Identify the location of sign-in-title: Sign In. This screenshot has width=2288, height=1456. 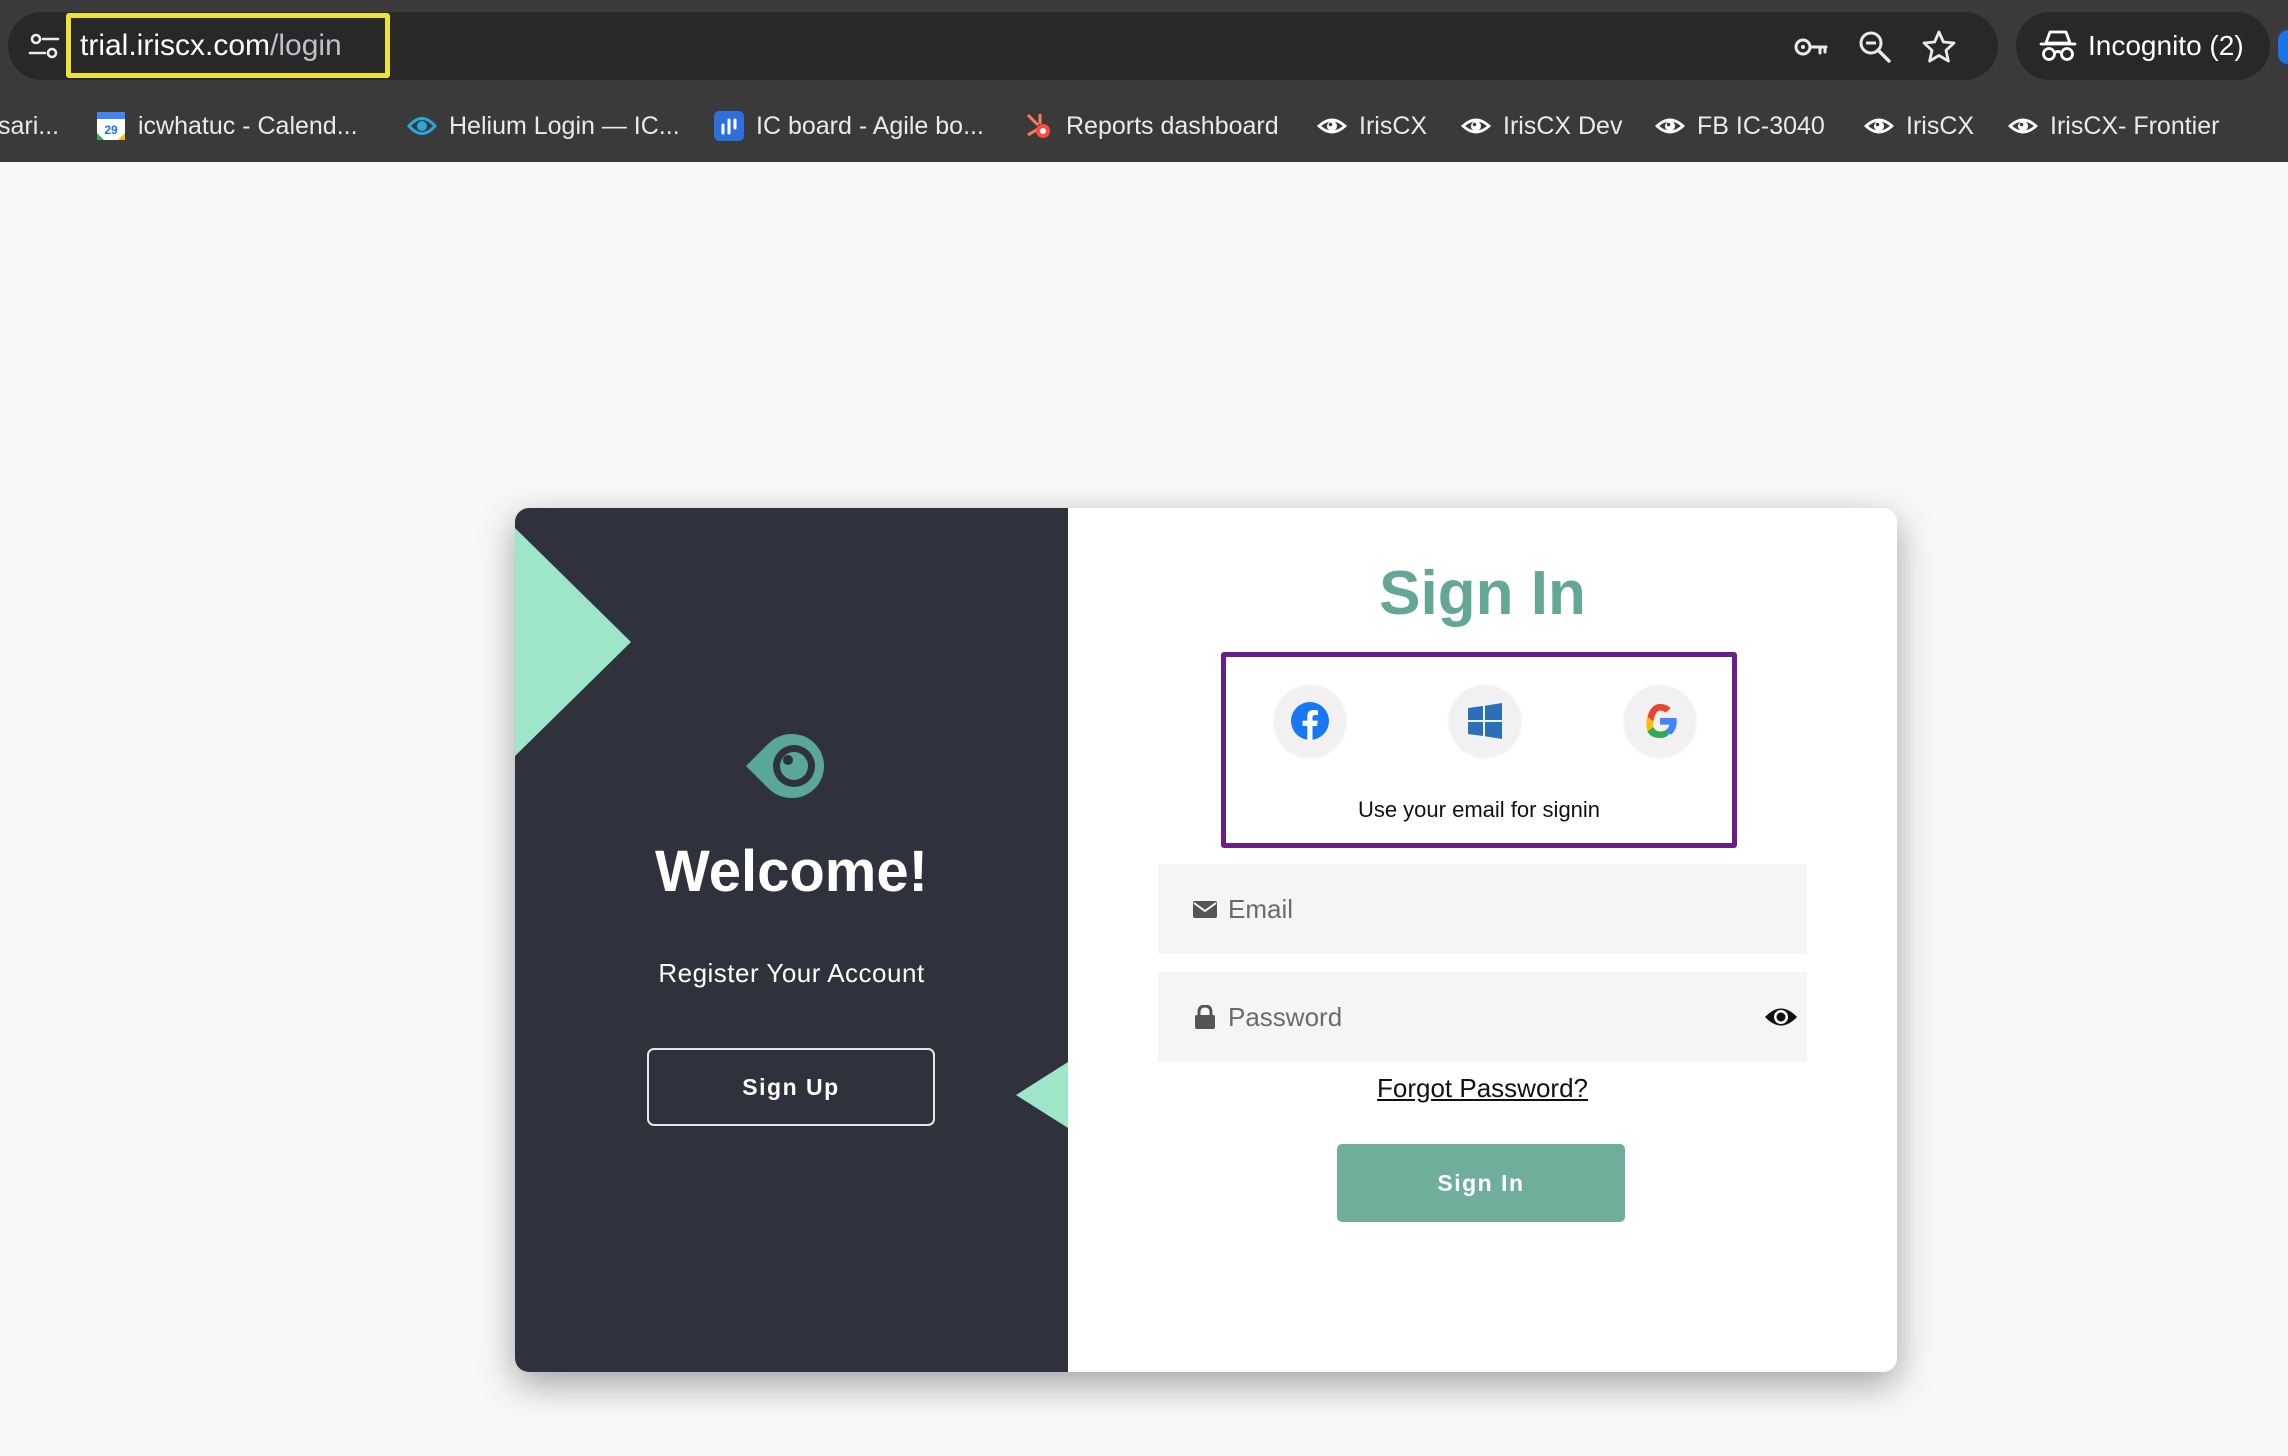
(1482, 593).